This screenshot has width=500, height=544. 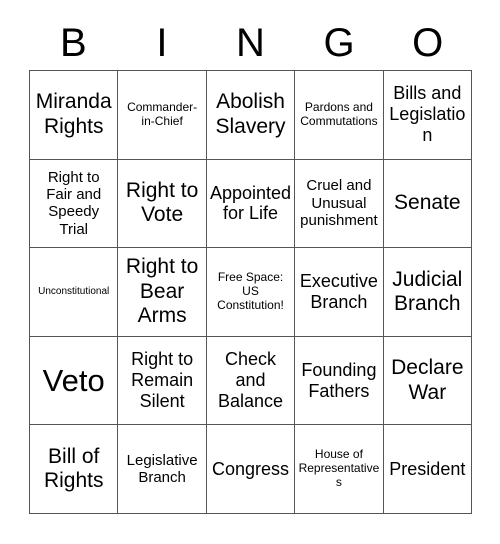 I want to click on bingo-cell-label: Cruel and Unusual punishment, so click(x=339, y=203).